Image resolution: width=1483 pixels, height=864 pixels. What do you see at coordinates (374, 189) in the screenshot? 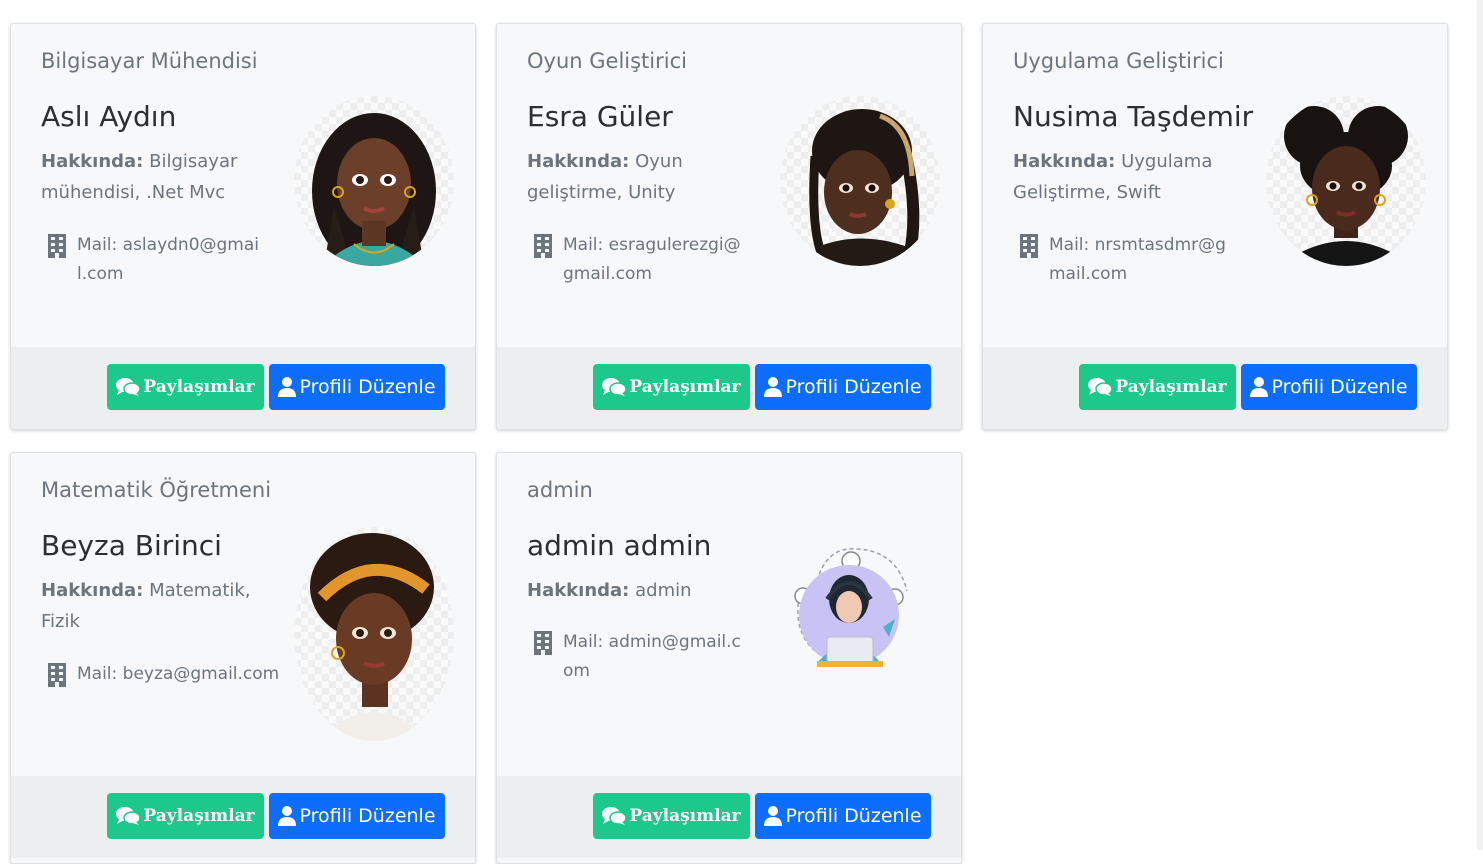
I see `girl-braids-avatar` at bounding box center [374, 189].